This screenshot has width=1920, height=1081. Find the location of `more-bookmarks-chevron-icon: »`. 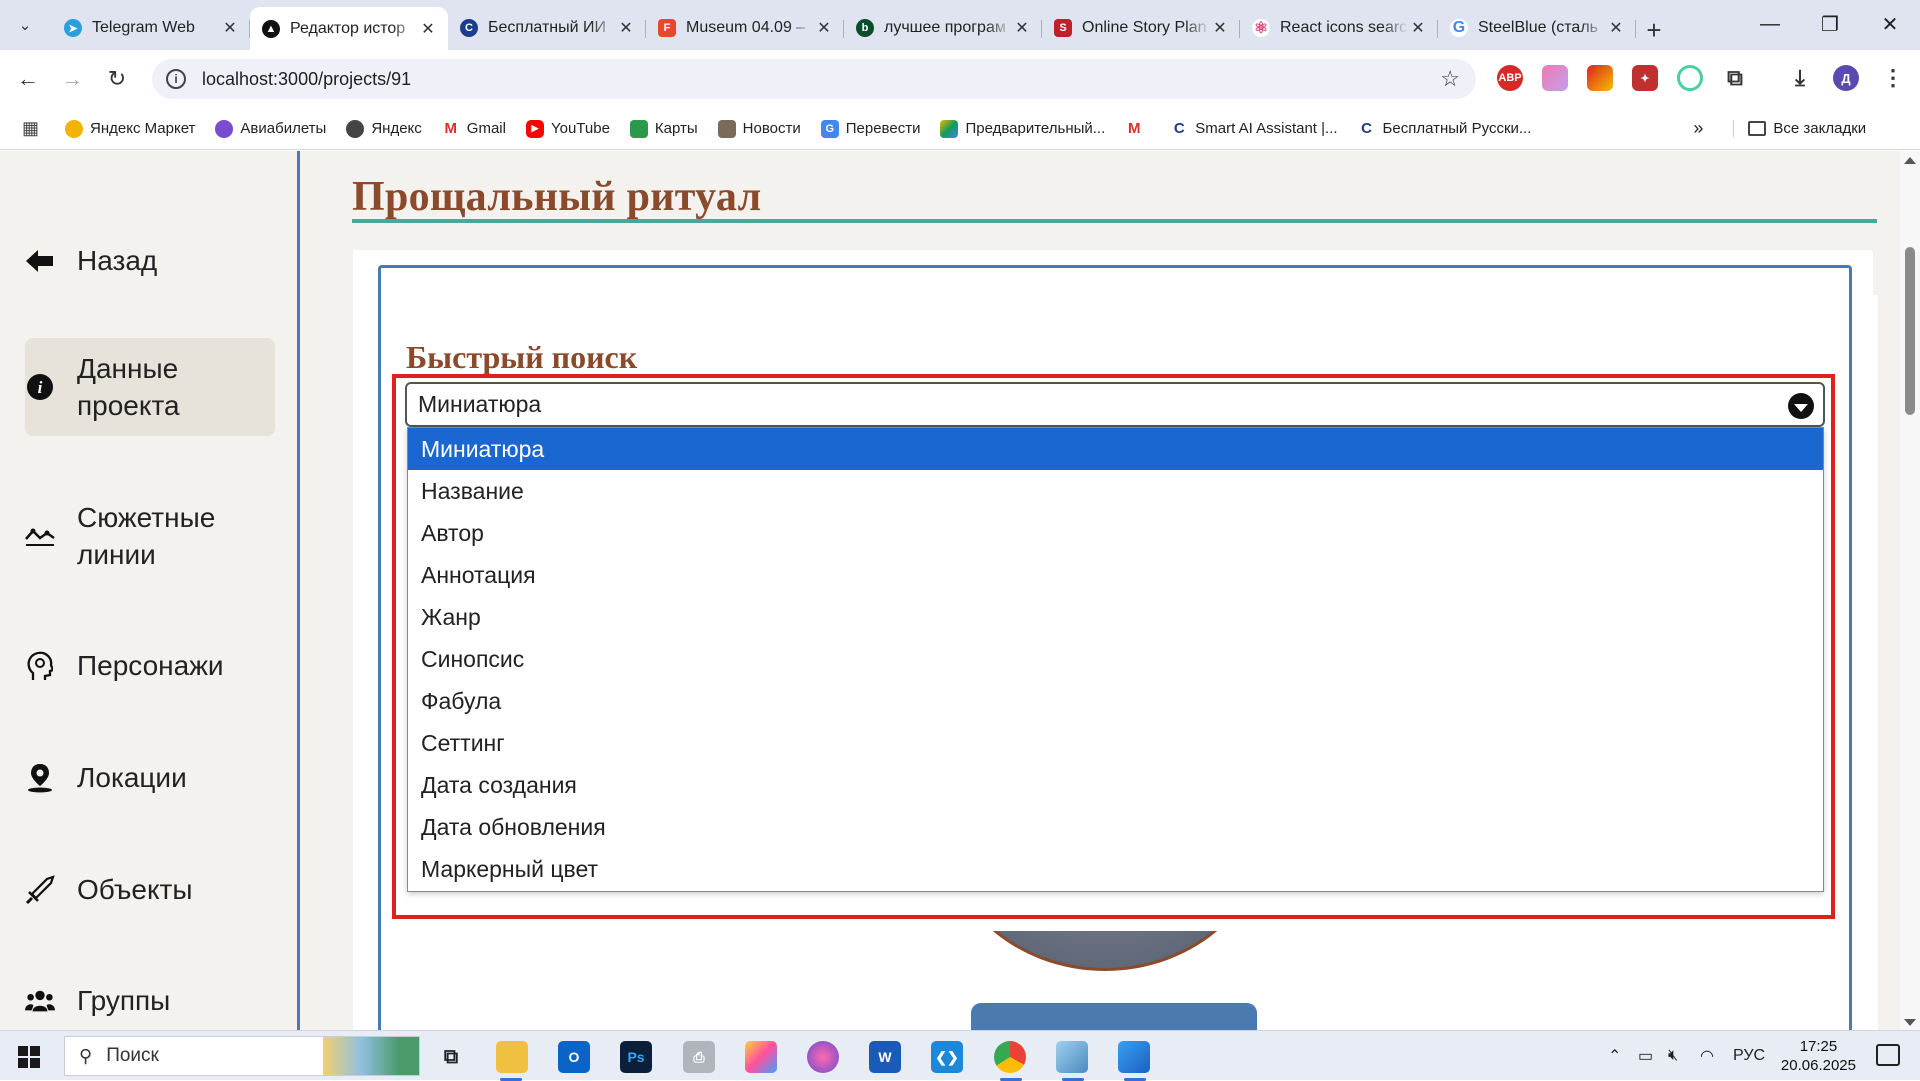

more-bookmarks-chevron-icon: » is located at coordinates (1698, 128).